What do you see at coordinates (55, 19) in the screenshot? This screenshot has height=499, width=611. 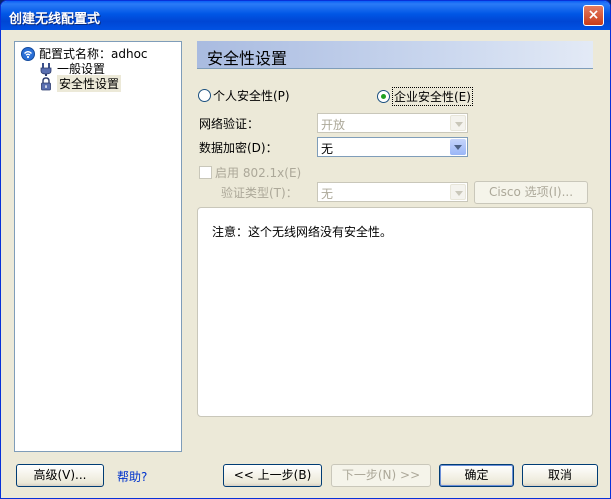 I see `window-title: 创建无线配置式` at bounding box center [55, 19].